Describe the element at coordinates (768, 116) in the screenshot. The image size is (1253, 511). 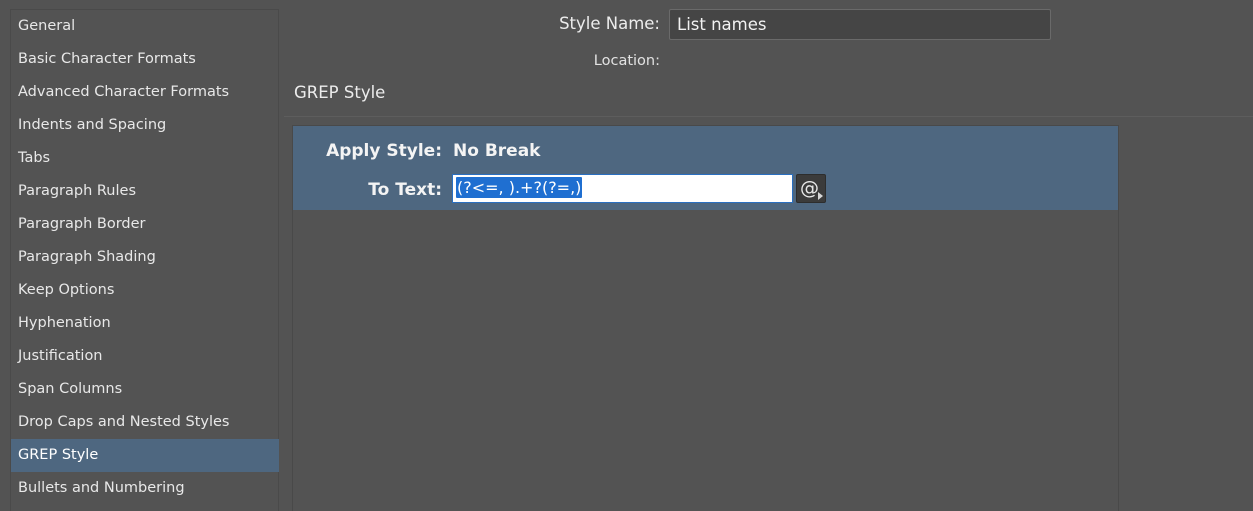
I see `section-divider` at that location.